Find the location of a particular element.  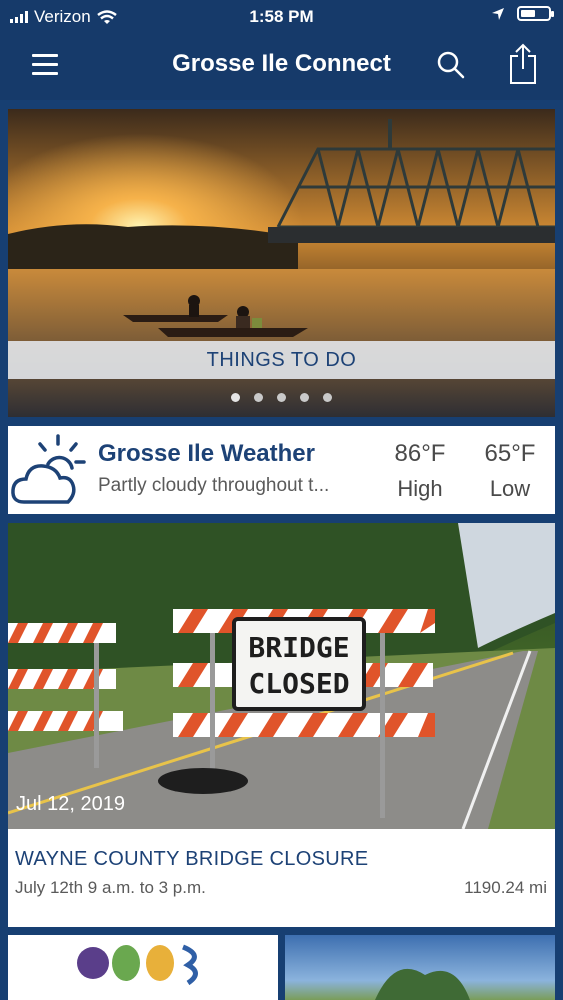

app-title: Grosse Ile Connect is located at coordinates (281, 63).